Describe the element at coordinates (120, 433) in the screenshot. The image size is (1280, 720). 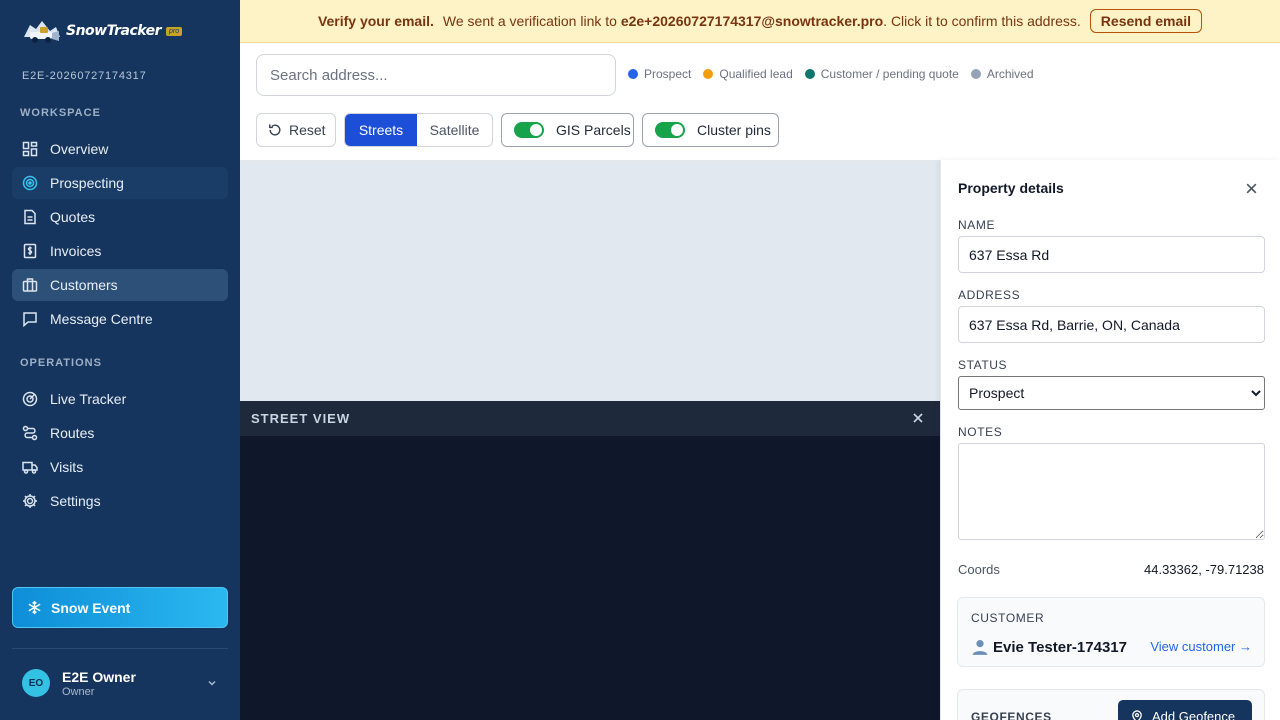
I see `sidebar-item-routes: Routes` at that location.